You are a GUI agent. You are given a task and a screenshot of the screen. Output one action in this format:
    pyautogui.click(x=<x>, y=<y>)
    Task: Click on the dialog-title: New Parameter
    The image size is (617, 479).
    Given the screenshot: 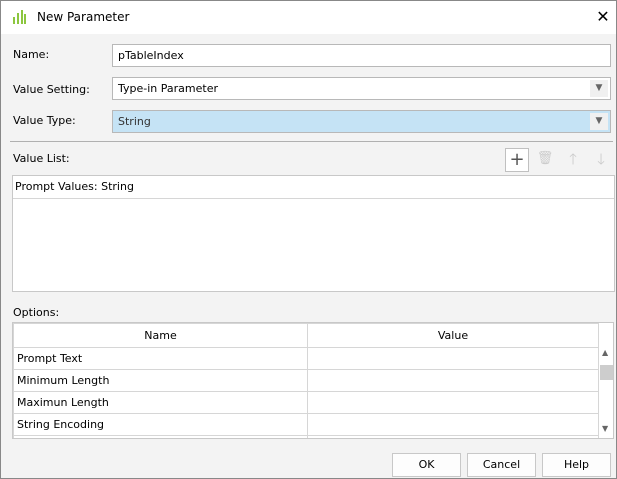 What is the action you would take?
    pyautogui.click(x=83, y=17)
    